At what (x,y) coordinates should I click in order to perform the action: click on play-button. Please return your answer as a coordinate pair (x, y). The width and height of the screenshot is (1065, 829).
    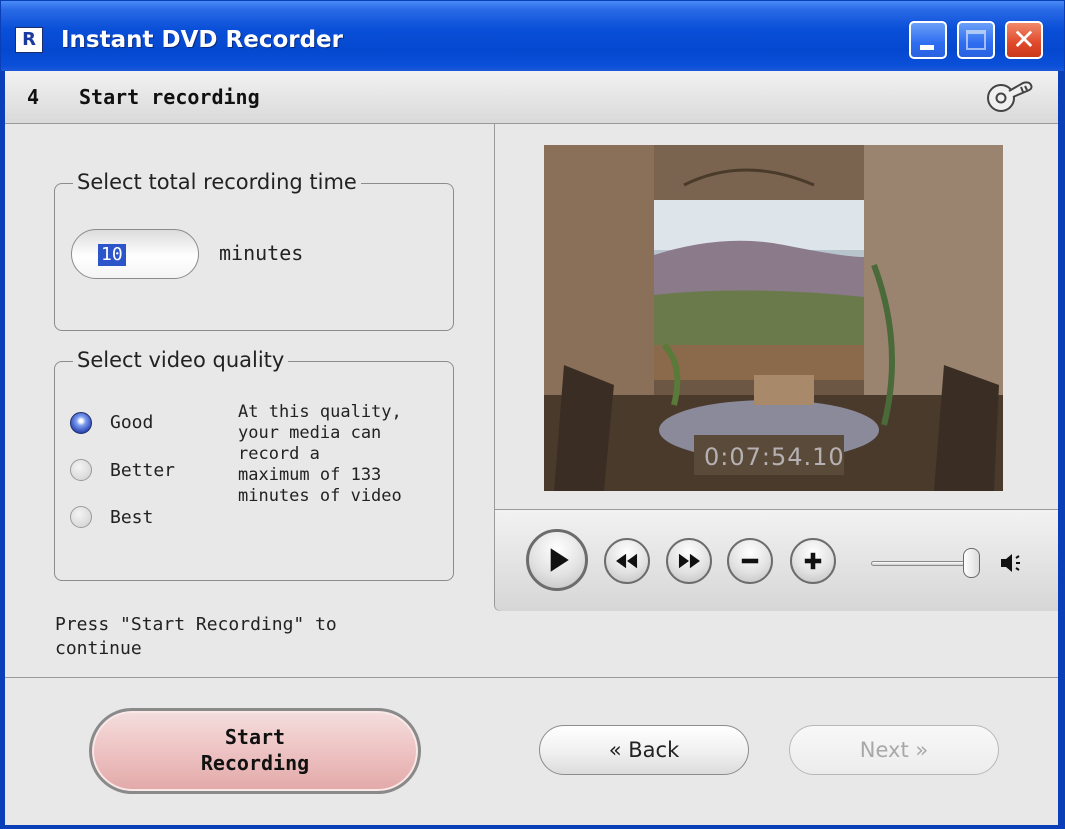
    Looking at the image, I should click on (557, 560).